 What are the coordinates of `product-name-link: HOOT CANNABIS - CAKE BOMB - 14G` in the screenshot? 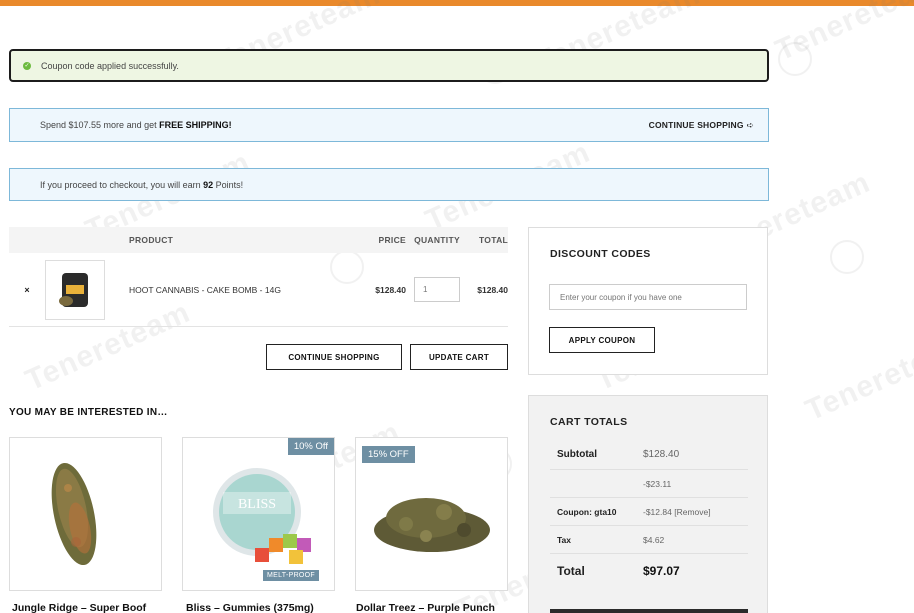 It's located at (231, 290).